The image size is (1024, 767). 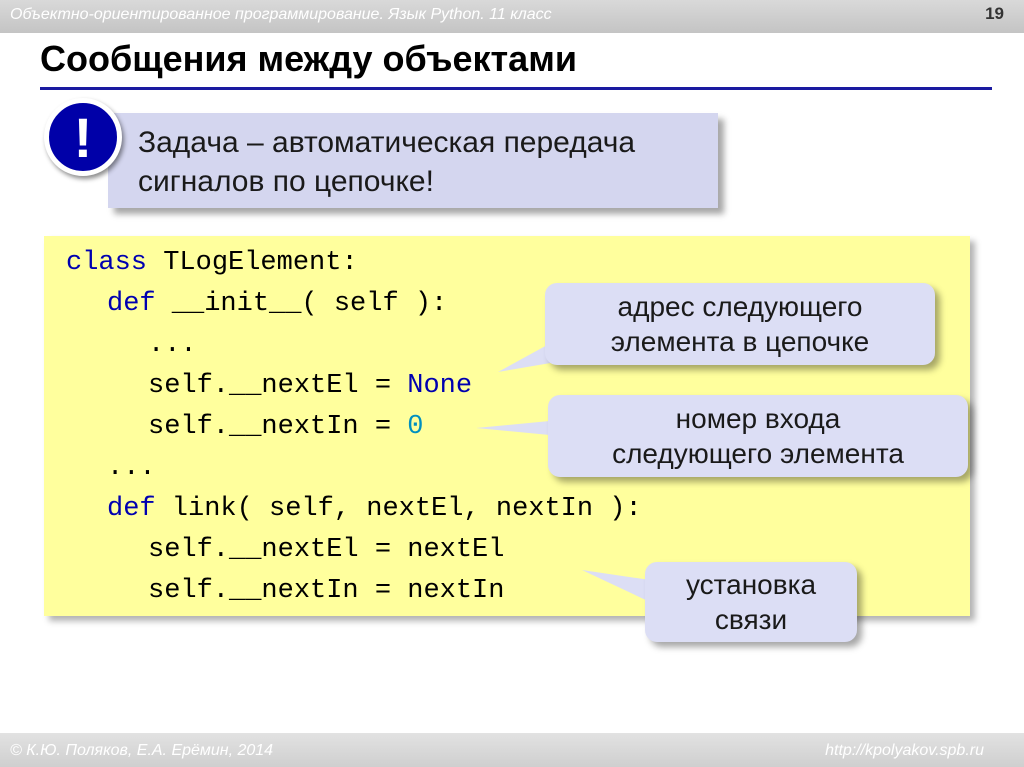 What do you see at coordinates (758, 436) in the screenshot?
I see `callout-input-number: номер входа следующего элемента` at bounding box center [758, 436].